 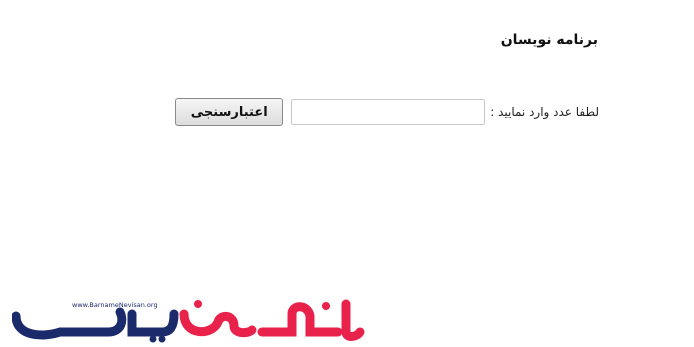 I want to click on barnamenevisan-logo: www.BarnameNevisan.org, so click(x=188, y=321).